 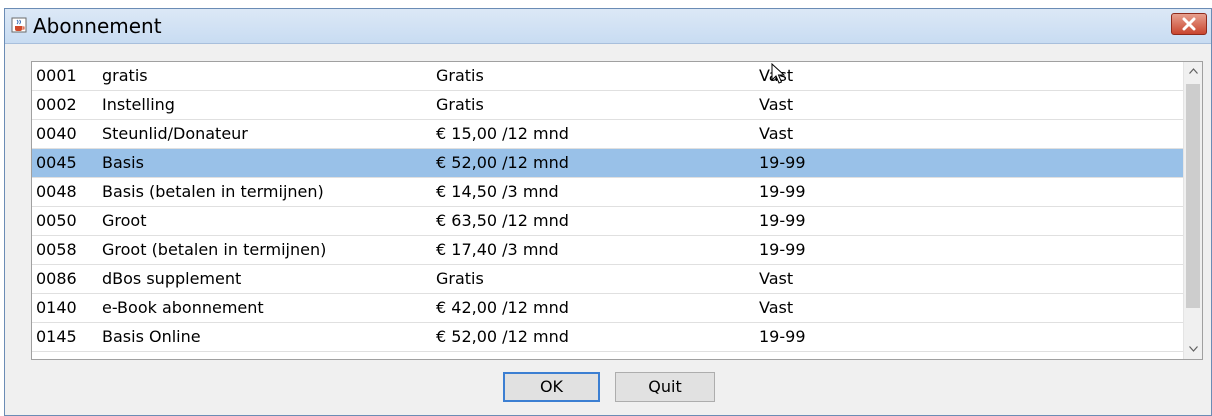 I want to click on table-row: 0040 Steunlid/Donateur € 15,00 /12 mnd Vast, so click(x=608, y=134).